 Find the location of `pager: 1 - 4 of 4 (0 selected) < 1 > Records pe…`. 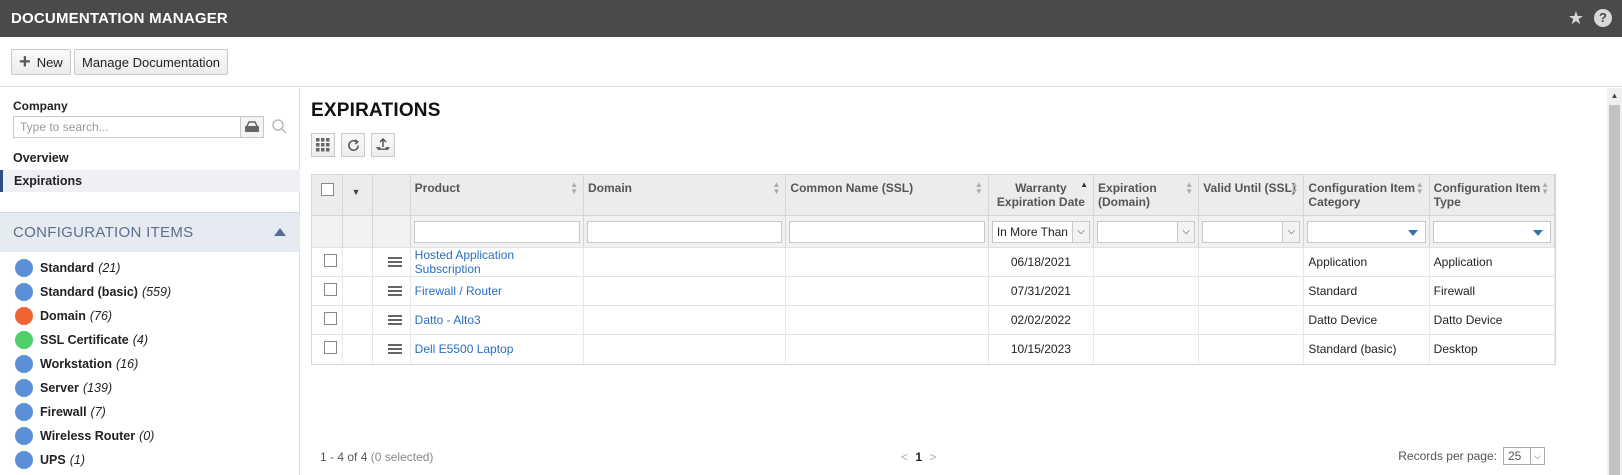

pager: 1 - 4 of 4 (0 selected) < 1 > Records pe… is located at coordinates (933, 458).